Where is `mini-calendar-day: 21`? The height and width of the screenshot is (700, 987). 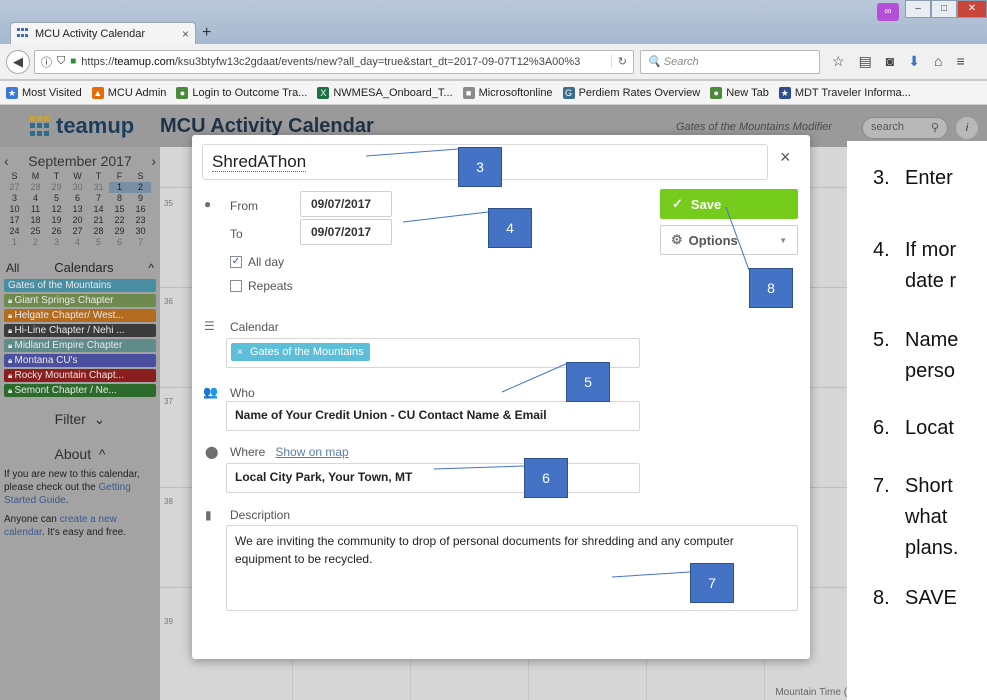 mini-calendar-day: 21 is located at coordinates (98, 220).